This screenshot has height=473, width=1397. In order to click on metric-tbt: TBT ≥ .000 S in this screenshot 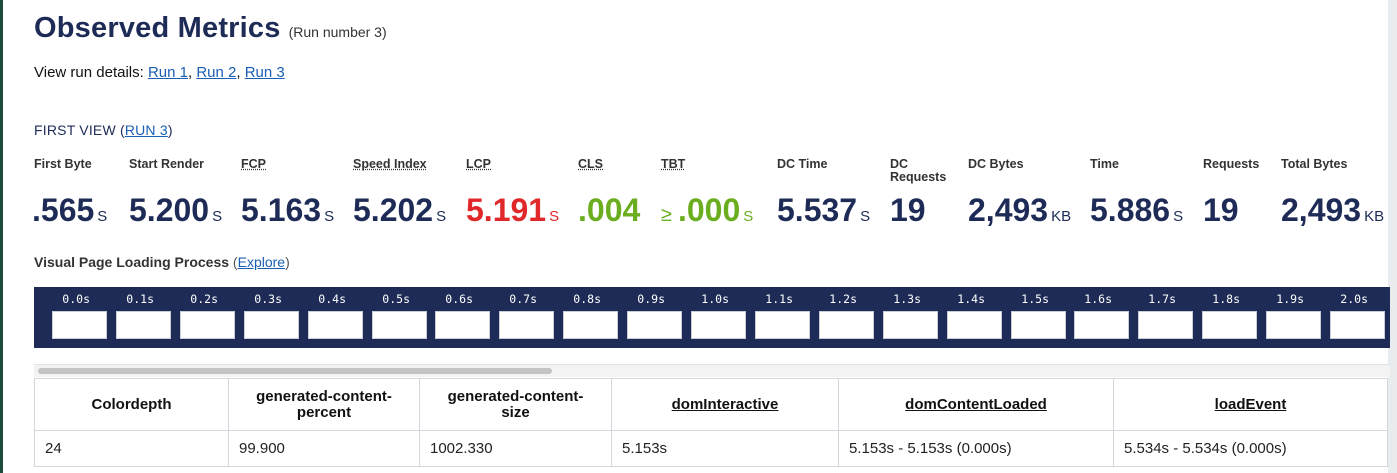, I will do `click(707, 193)`.